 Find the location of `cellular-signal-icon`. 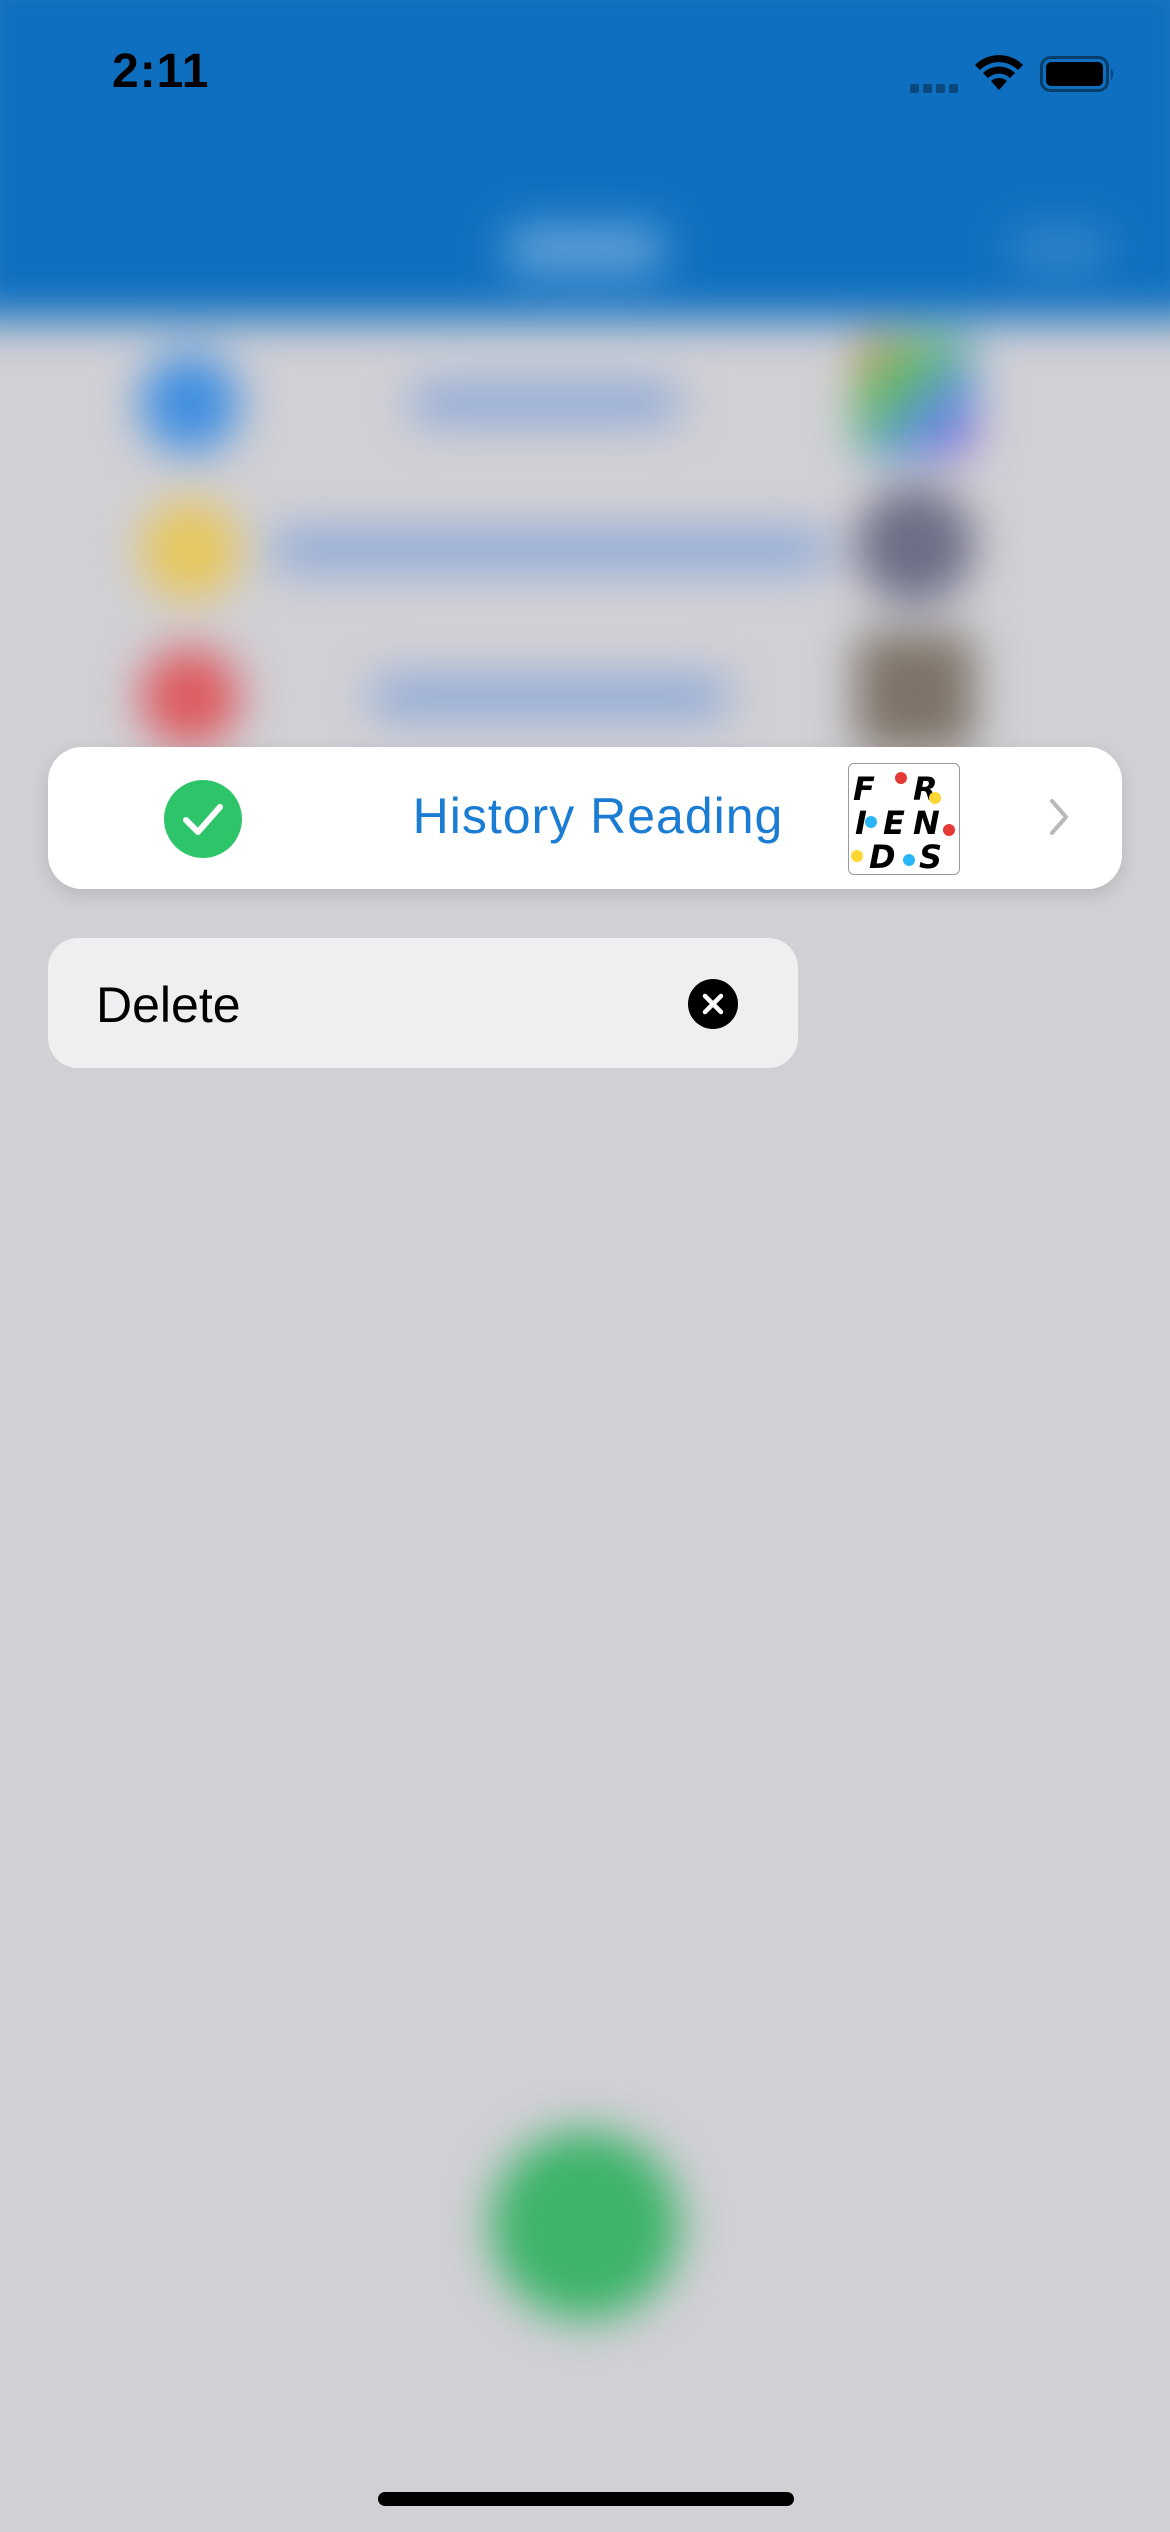

cellular-signal-icon is located at coordinates (936, 86).